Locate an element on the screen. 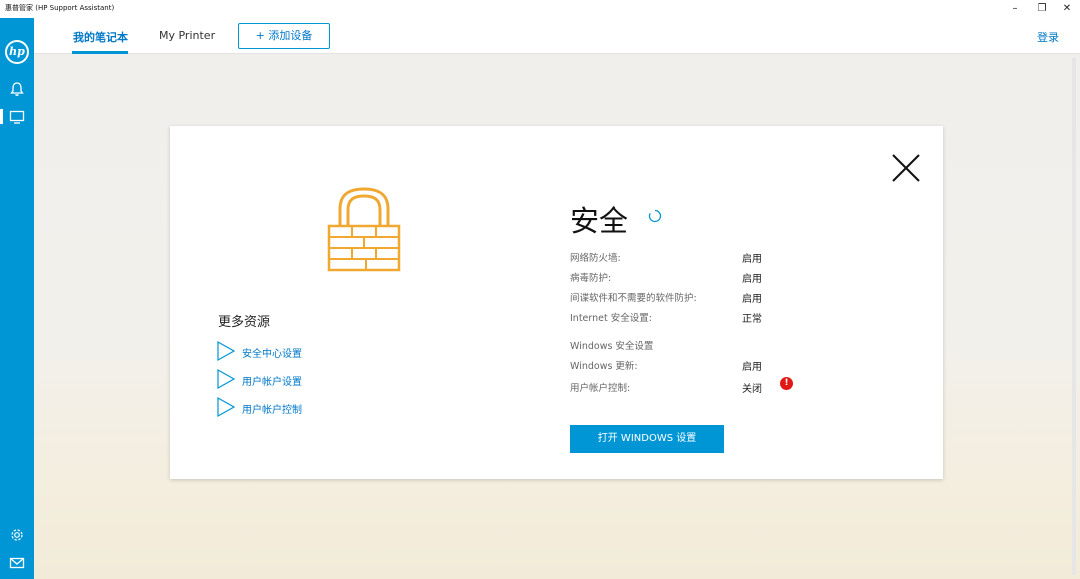 The image size is (1080, 579). loading-spinner-icon is located at coordinates (655, 215).